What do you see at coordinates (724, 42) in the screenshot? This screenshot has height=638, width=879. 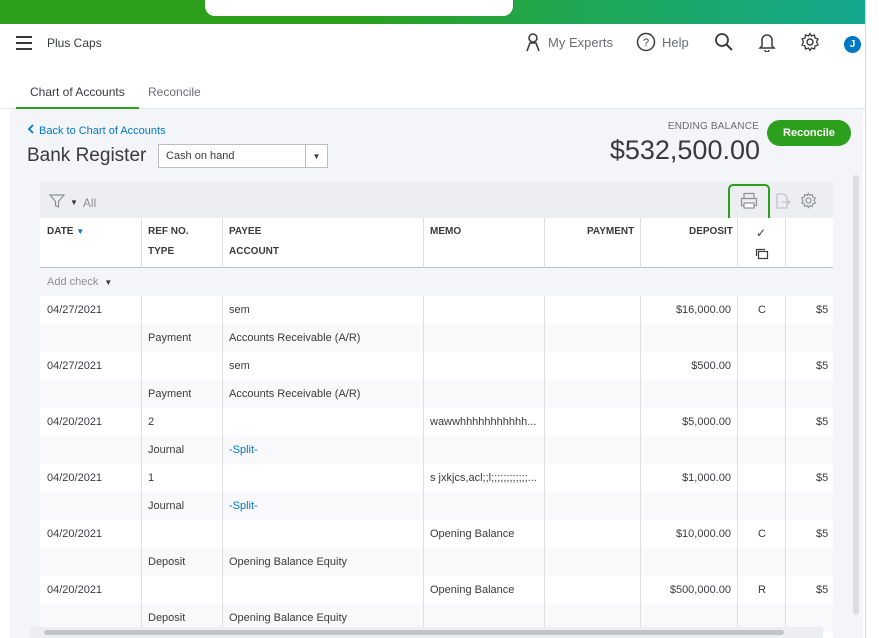 I see `search-button` at bounding box center [724, 42].